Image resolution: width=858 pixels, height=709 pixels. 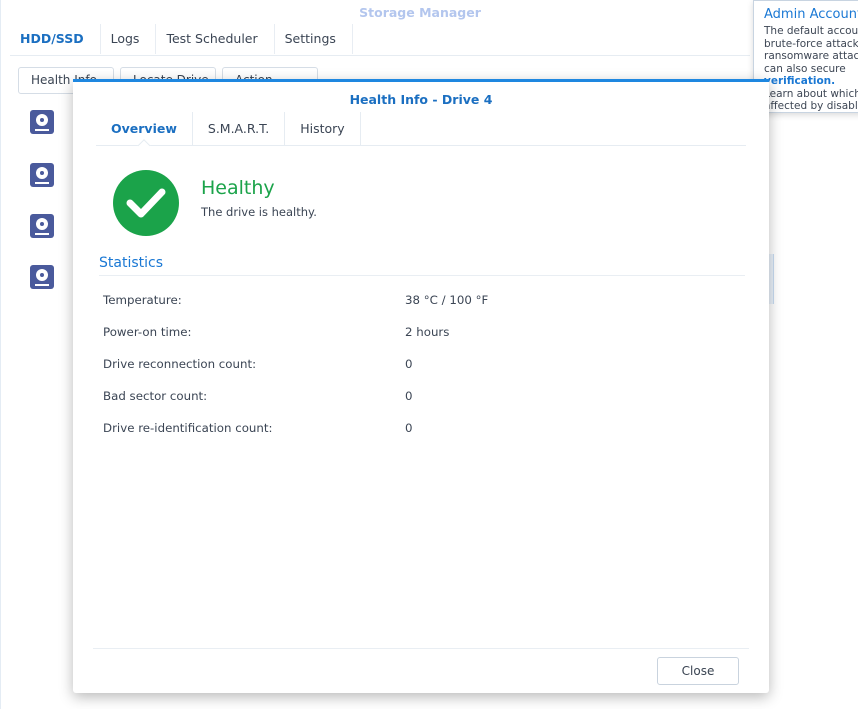 What do you see at coordinates (146, 203) in the screenshot?
I see `healthy-check-icon` at bounding box center [146, 203].